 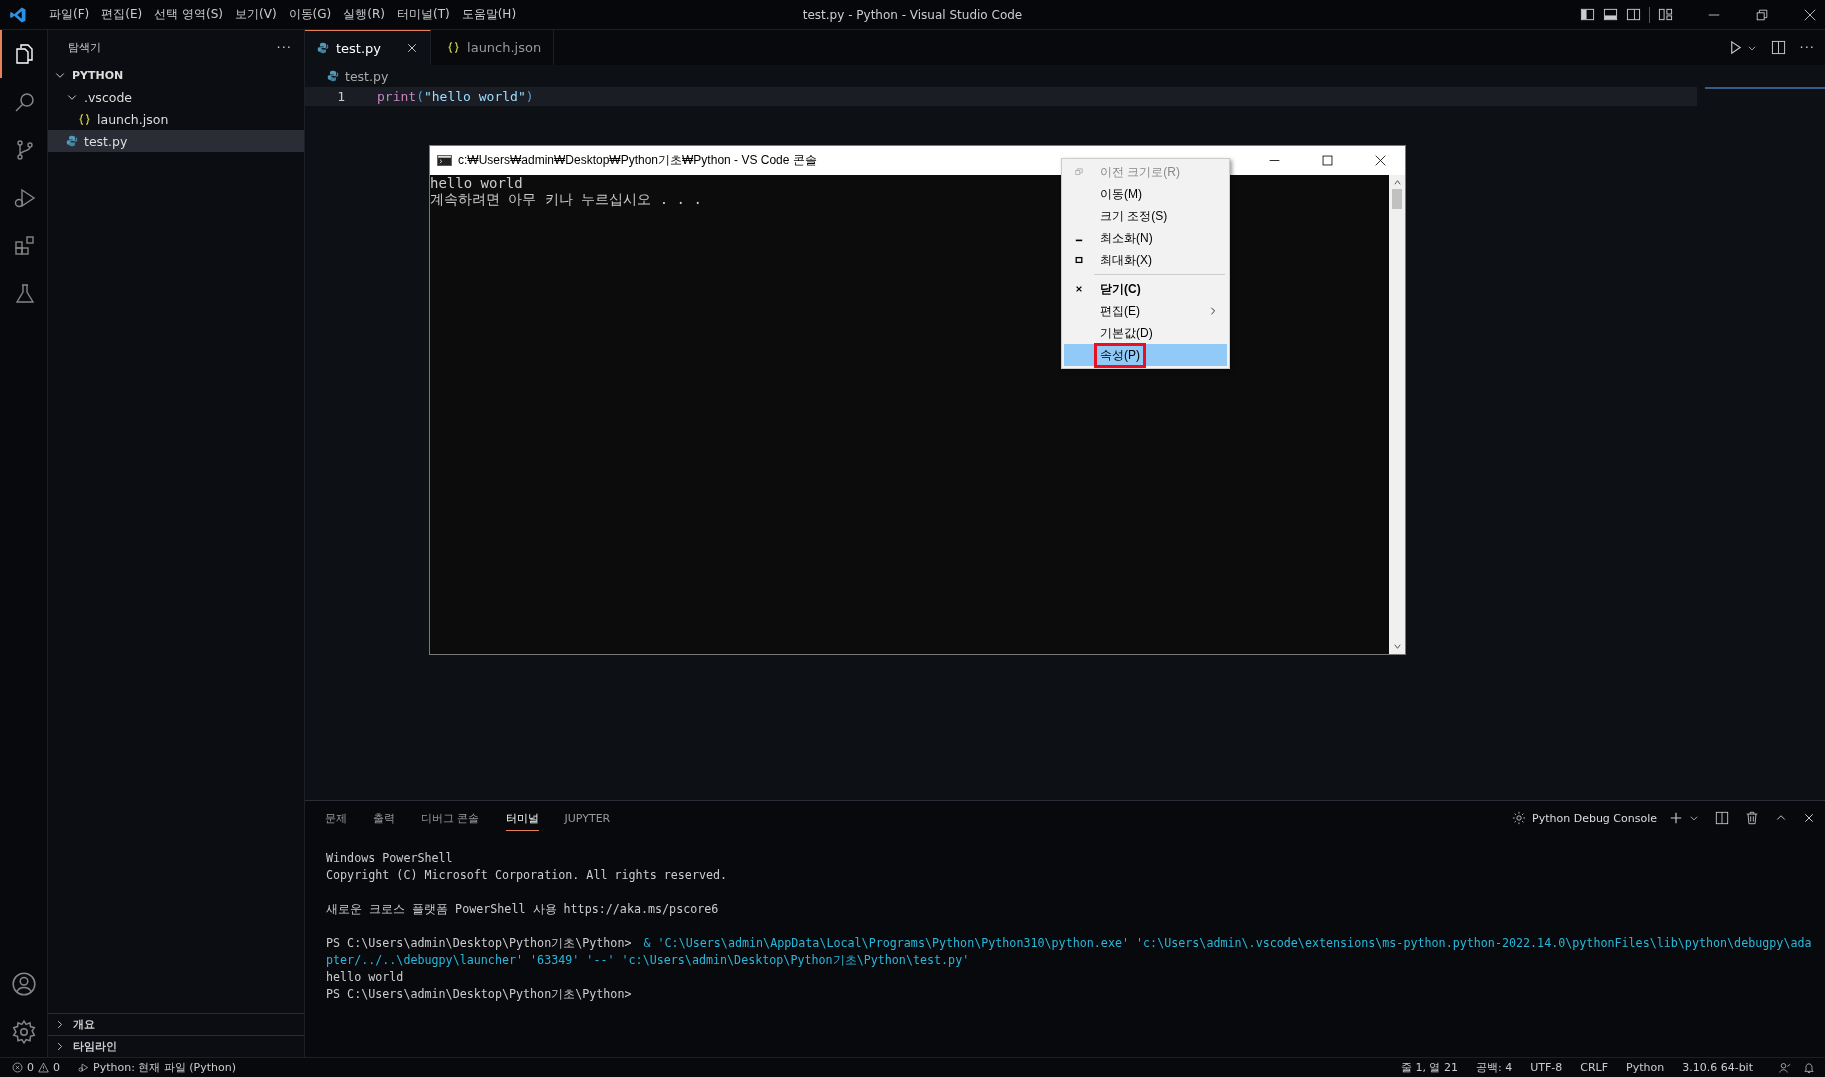 What do you see at coordinates (23, 1032) in the screenshot?
I see `settings-icon` at bounding box center [23, 1032].